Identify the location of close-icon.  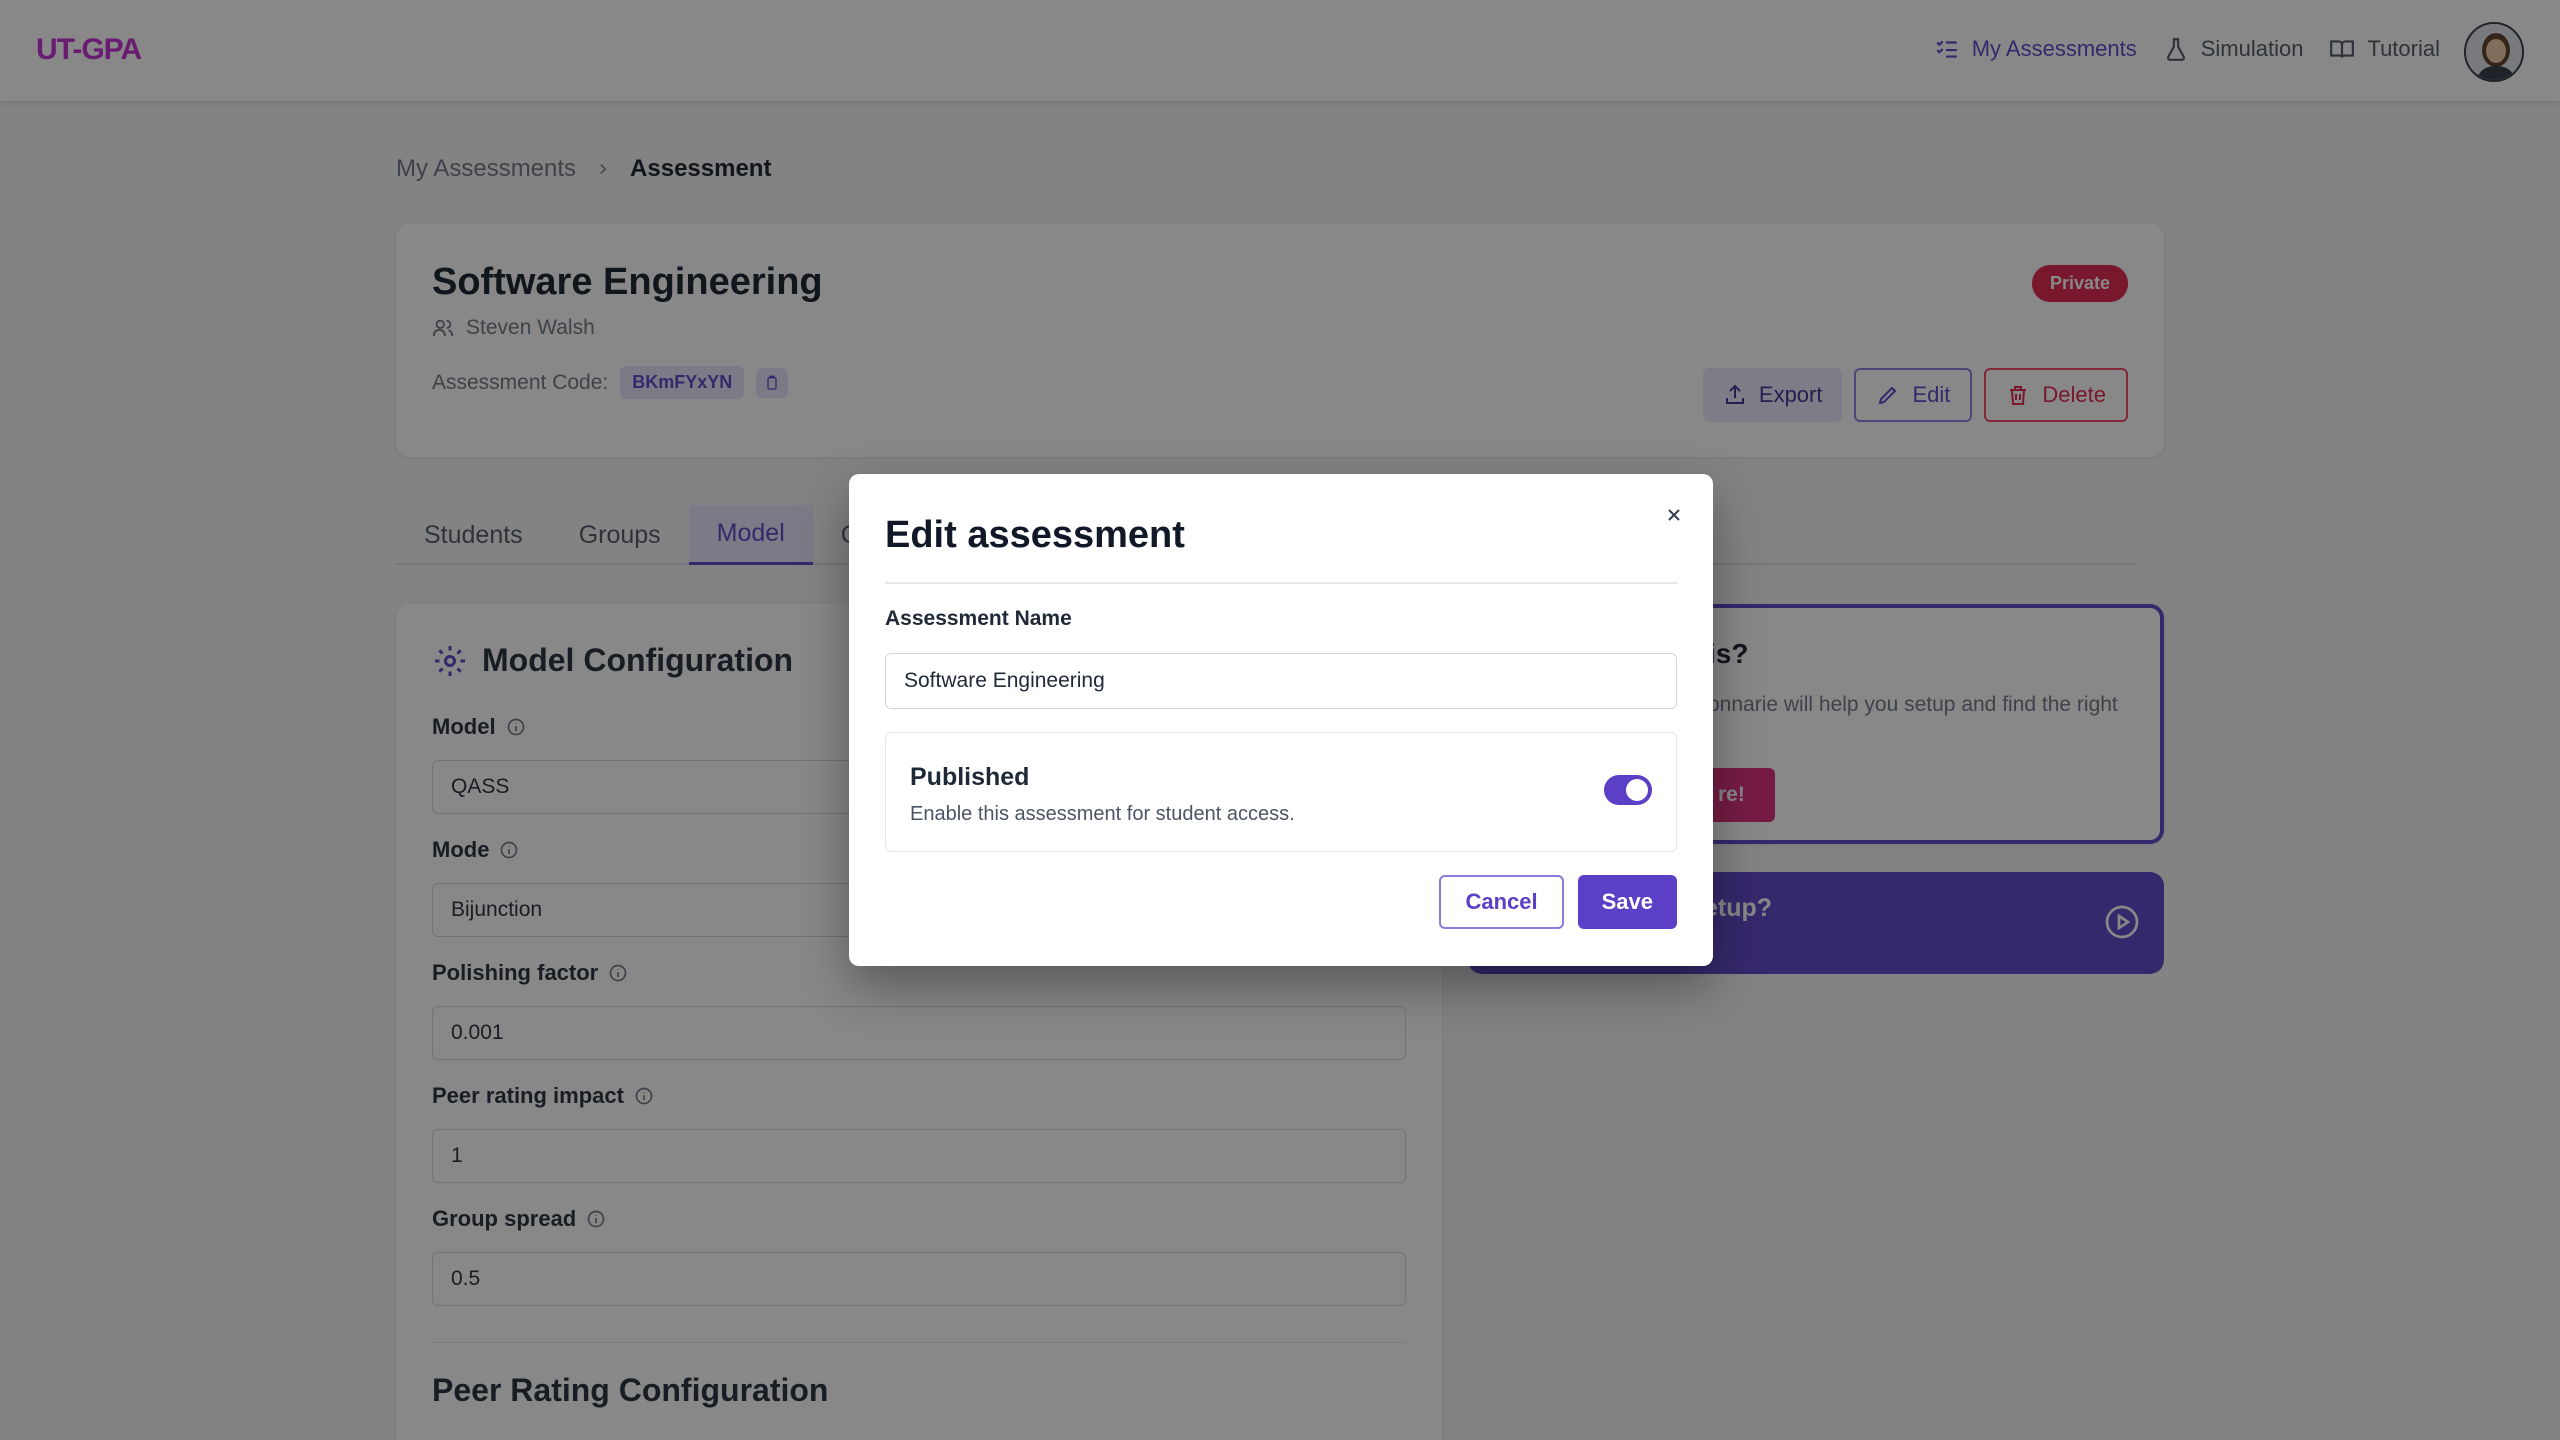
(1674, 515).